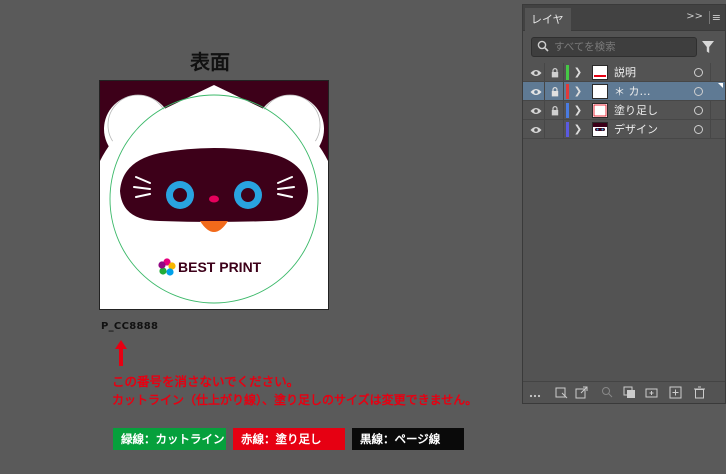 The width and height of the screenshot is (726, 474). What do you see at coordinates (214, 185) in the screenshot?
I see `mask-band` at bounding box center [214, 185].